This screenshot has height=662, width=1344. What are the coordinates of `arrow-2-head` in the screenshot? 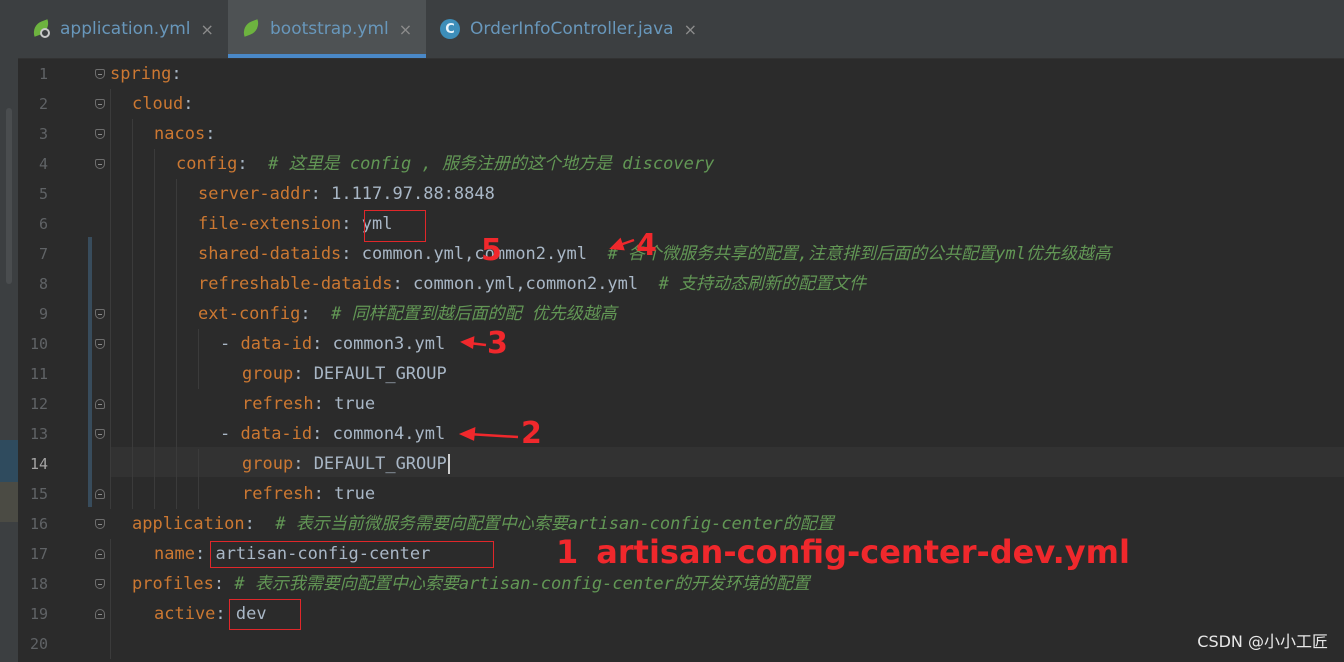 It's located at (467, 434).